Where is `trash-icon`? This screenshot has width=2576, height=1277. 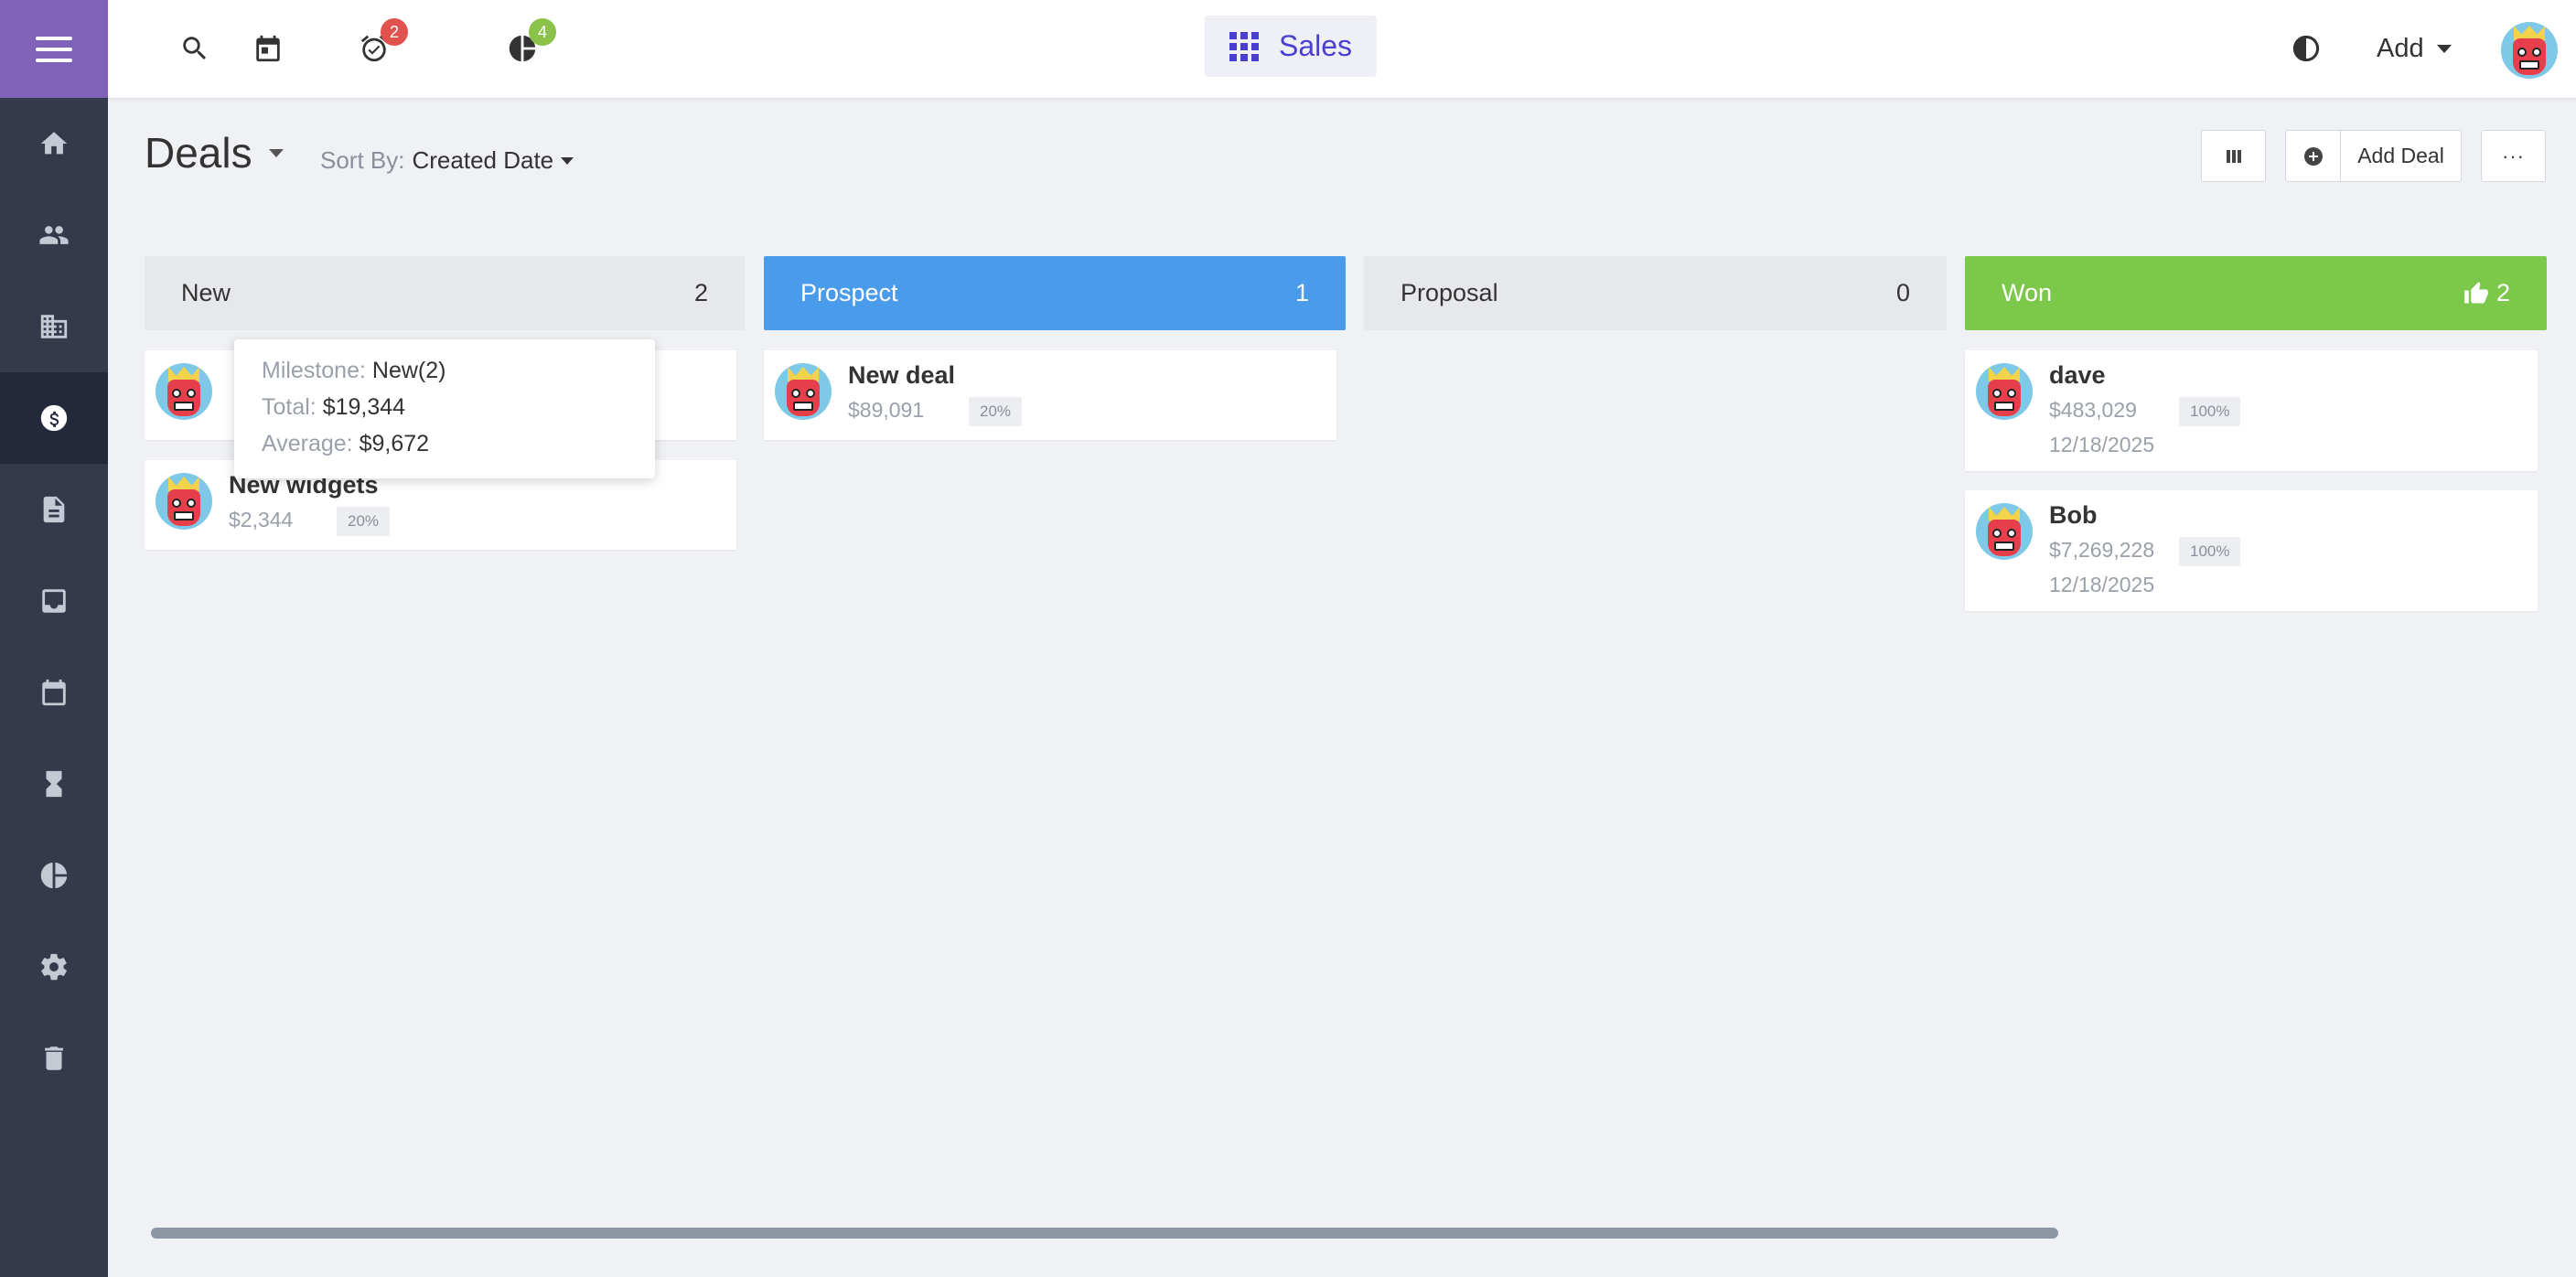
trash-icon is located at coordinates (54, 1058).